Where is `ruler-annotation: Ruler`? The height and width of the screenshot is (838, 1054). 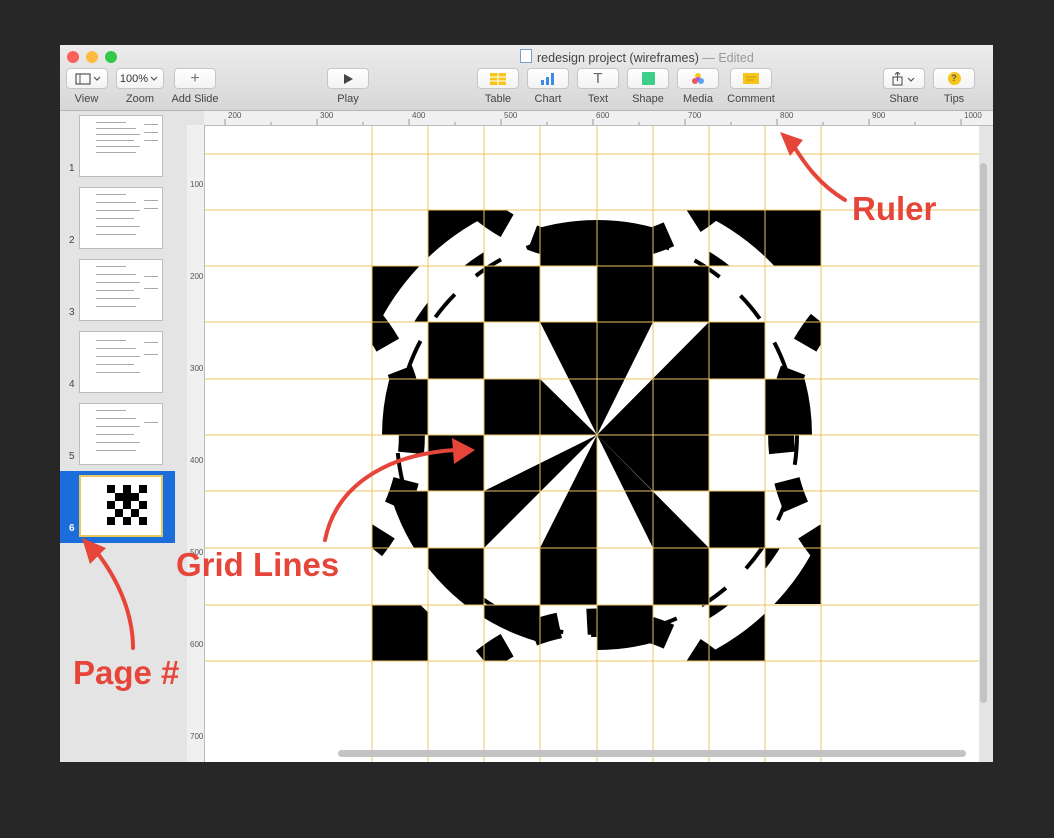 ruler-annotation: Ruler is located at coordinates (894, 208).